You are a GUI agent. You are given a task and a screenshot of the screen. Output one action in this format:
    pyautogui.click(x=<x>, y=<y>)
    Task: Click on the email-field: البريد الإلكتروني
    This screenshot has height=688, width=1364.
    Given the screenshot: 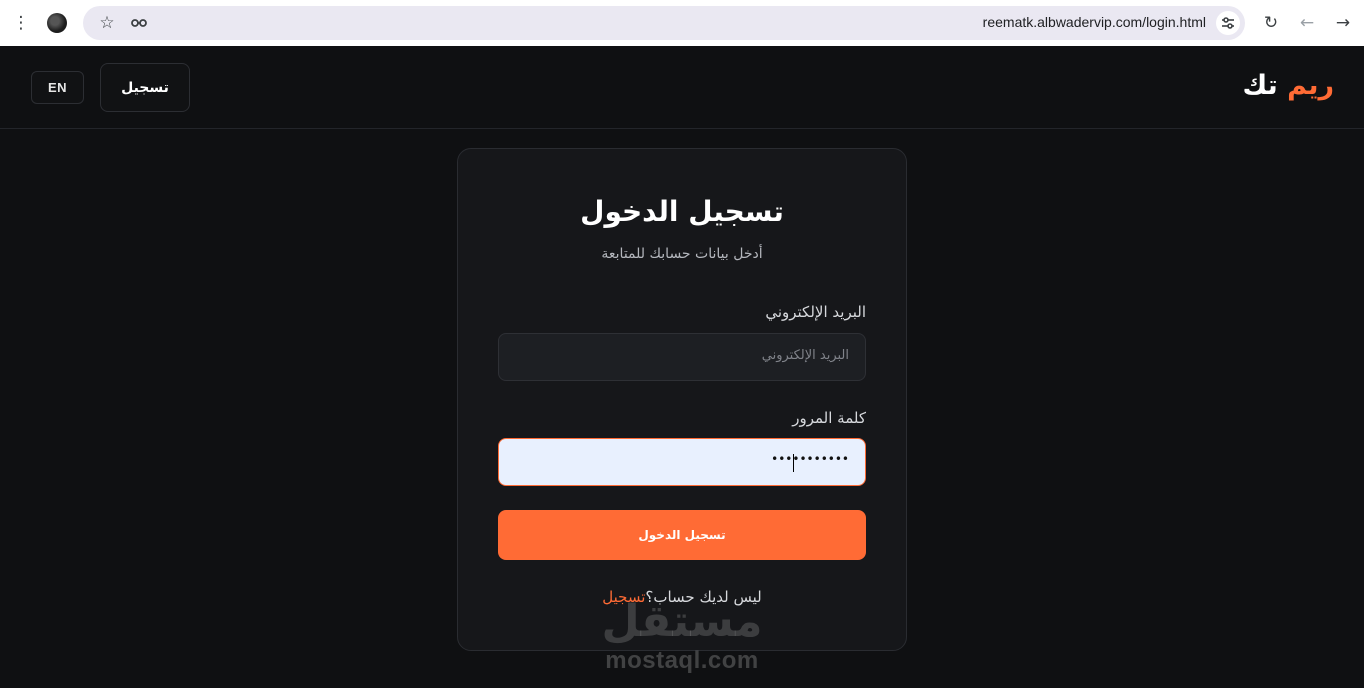 What is the action you would take?
    pyautogui.click(x=682, y=357)
    